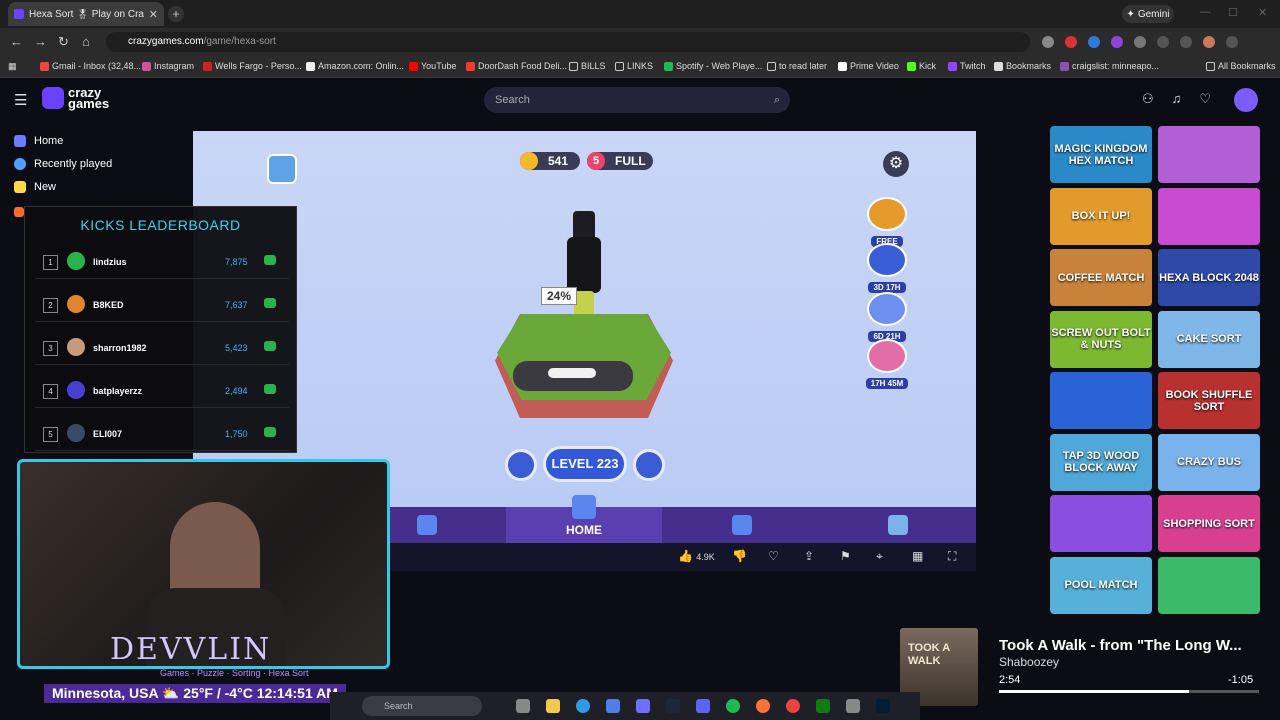 This screenshot has height=720, width=1280. I want to click on sidebar-item-recently-played: Recently played, so click(63, 164).